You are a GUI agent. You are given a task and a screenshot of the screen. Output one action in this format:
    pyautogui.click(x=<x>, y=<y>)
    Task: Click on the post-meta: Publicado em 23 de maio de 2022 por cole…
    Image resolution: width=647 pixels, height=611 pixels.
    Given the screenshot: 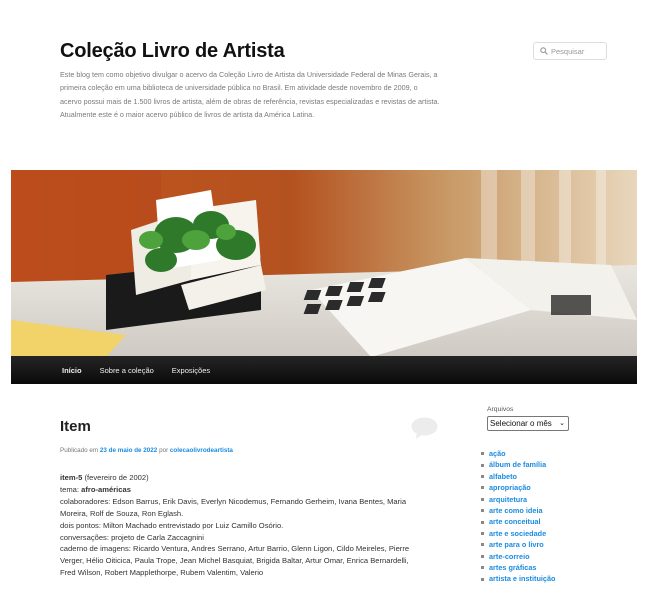 What is the action you would take?
    pyautogui.click(x=146, y=450)
    